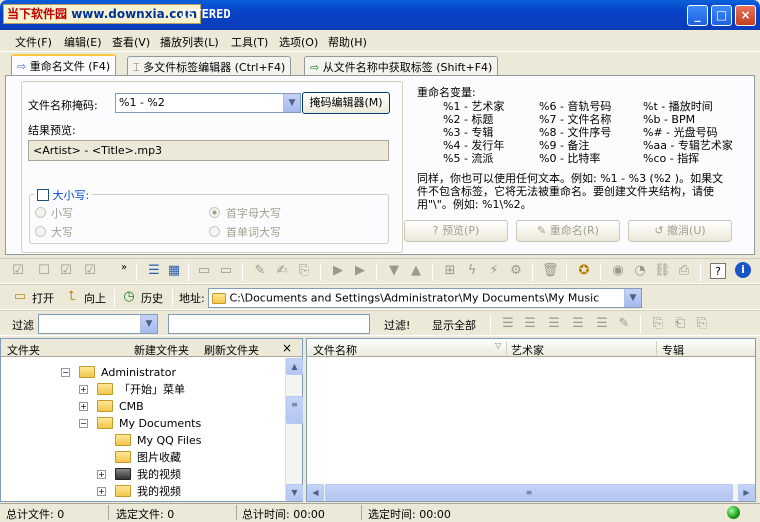 The image size is (760, 522). What do you see at coordinates (346, 103) in the screenshot?
I see `mask-editor-button: 掩码编辑器(M)` at bounding box center [346, 103].